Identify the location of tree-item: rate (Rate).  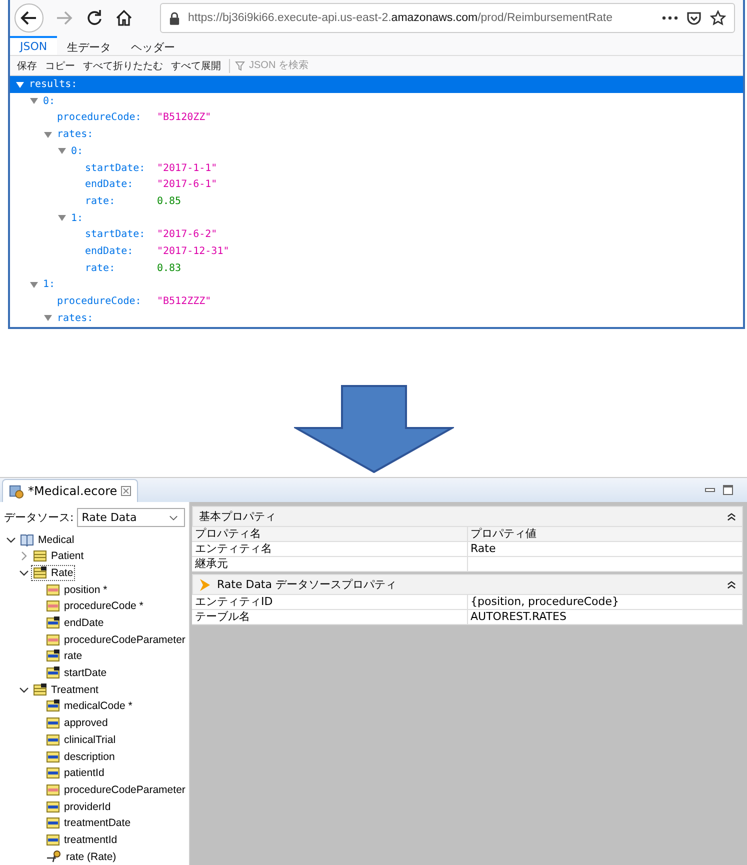
(91, 856).